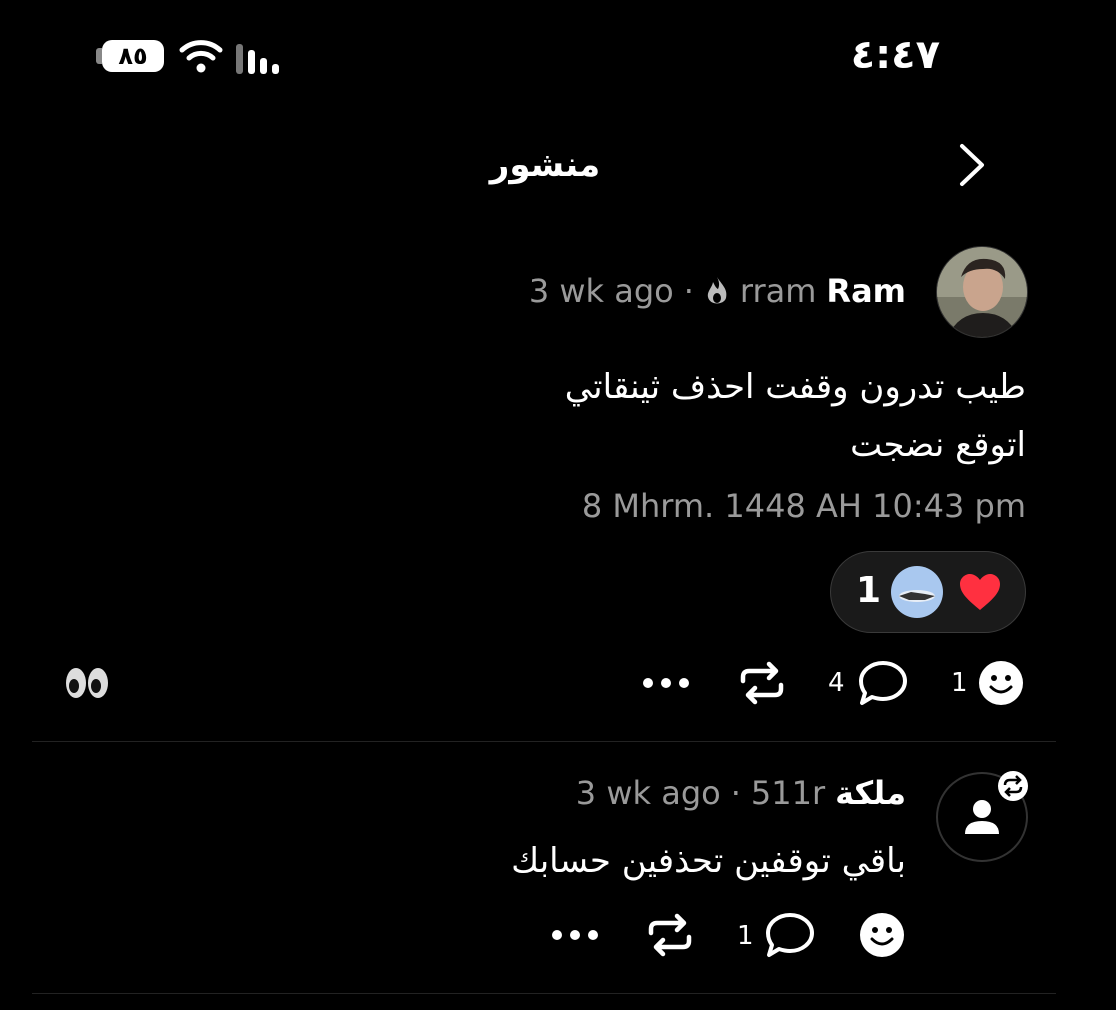  Describe the element at coordinates (795, 416) in the screenshot. I see `post-text: طيب تدرون وقفت احذف ثينقاتي اتوقع نضجت` at that location.